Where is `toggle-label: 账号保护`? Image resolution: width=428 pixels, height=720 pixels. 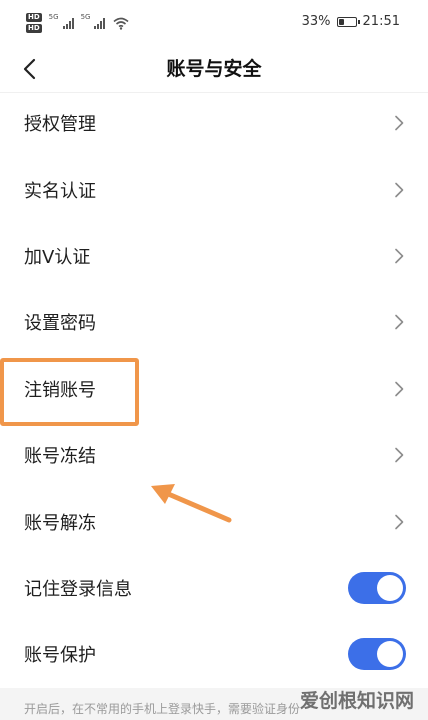
toggle-label: 账号保护 is located at coordinates (60, 656).